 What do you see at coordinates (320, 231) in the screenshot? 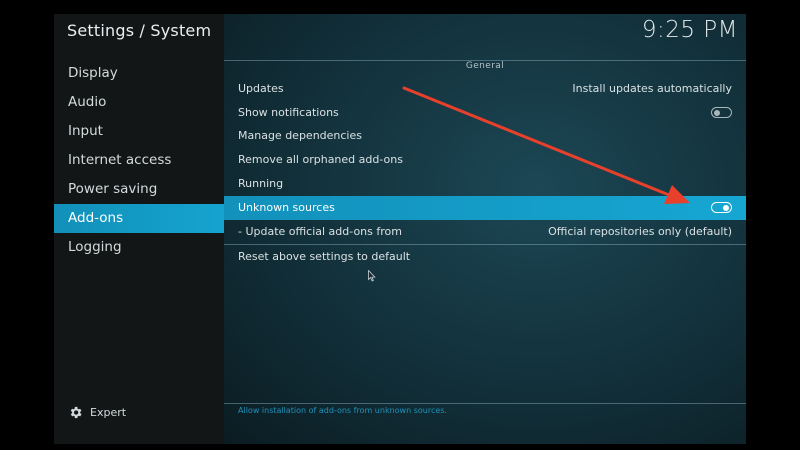
I see `setting-label: - Update official add-ons from` at bounding box center [320, 231].